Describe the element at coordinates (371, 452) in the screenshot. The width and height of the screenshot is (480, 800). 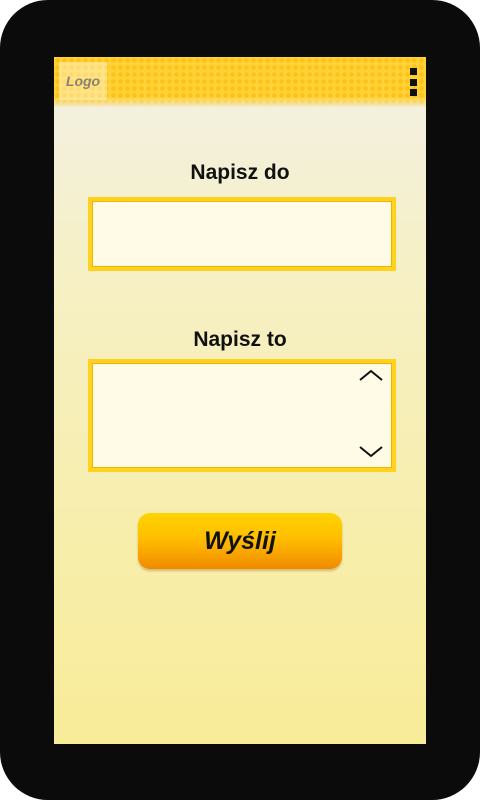
I see `chevron-down-icon` at that location.